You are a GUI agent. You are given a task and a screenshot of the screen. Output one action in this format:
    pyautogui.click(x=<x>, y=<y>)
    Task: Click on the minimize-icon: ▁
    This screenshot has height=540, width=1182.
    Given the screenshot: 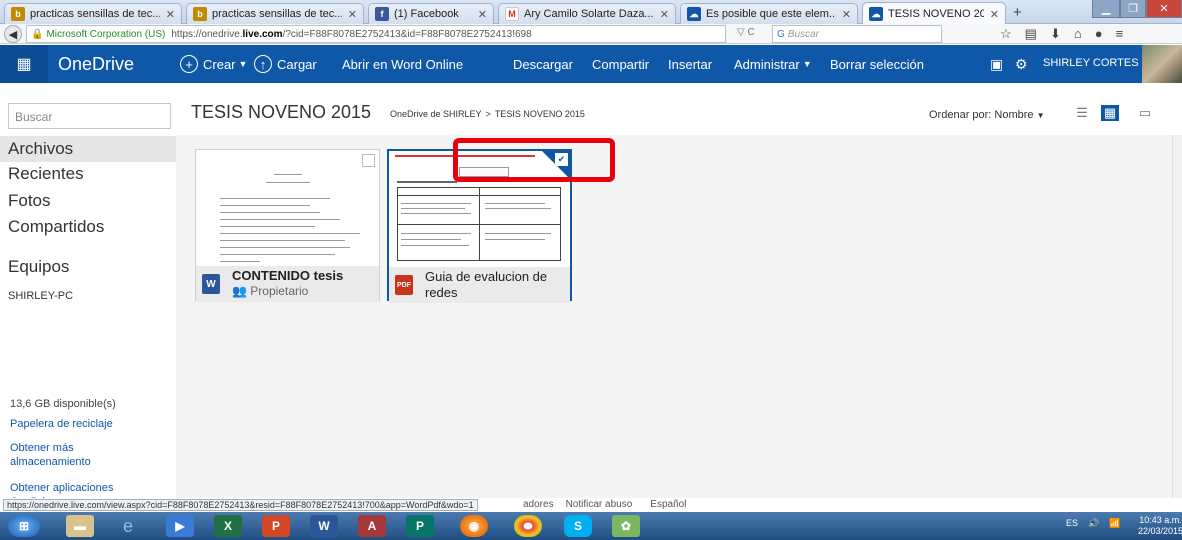 What is the action you would take?
    pyautogui.click(x=1106, y=9)
    